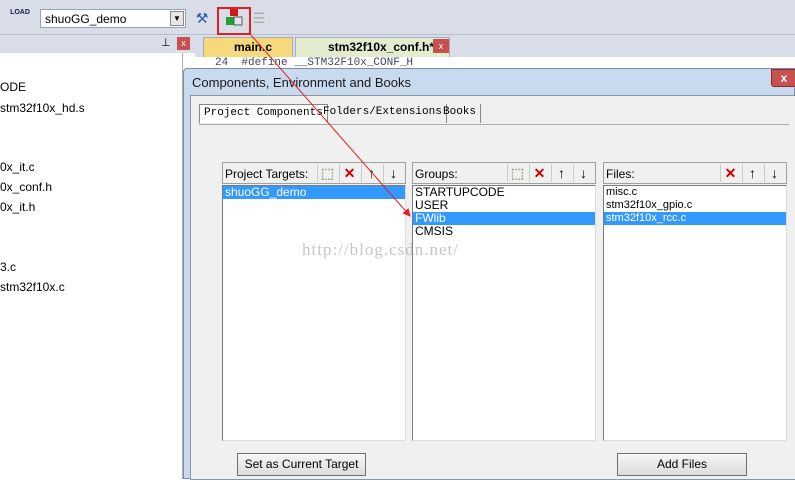  What do you see at coordinates (495, 46) in the screenshot?
I see `editor-tabs: main.c stm32f10x_conf.h* x` at bounding box center [495, 46].